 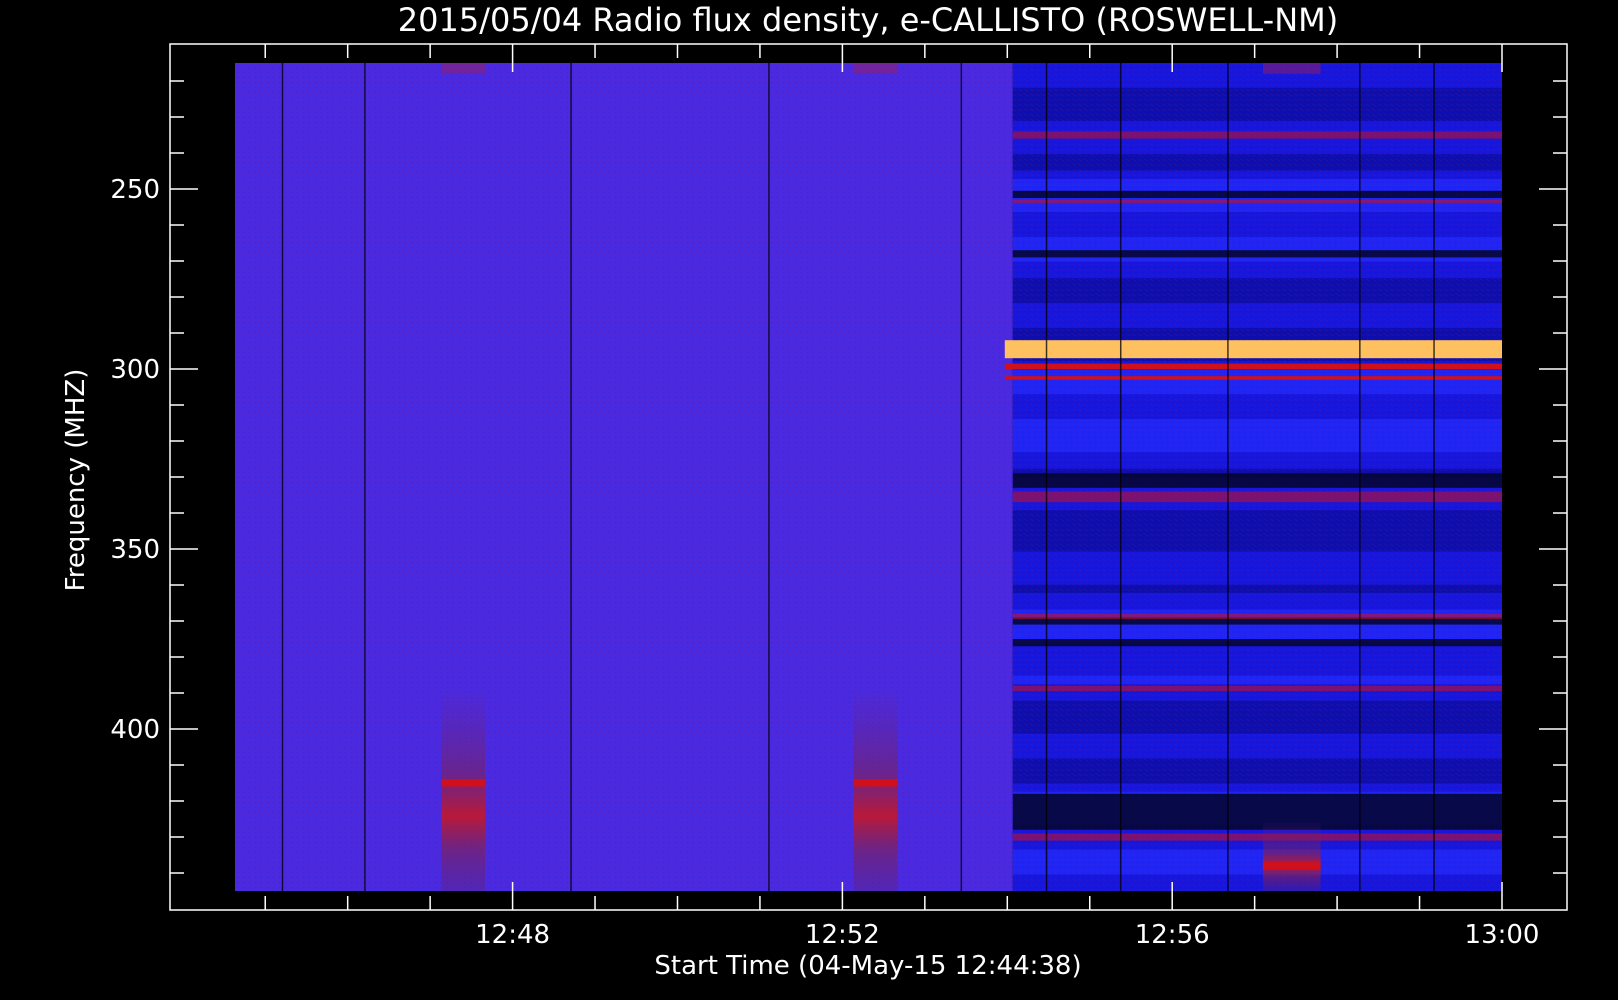 I want to click on x-tick-label: 13:00, so click(x=1502, y=935).